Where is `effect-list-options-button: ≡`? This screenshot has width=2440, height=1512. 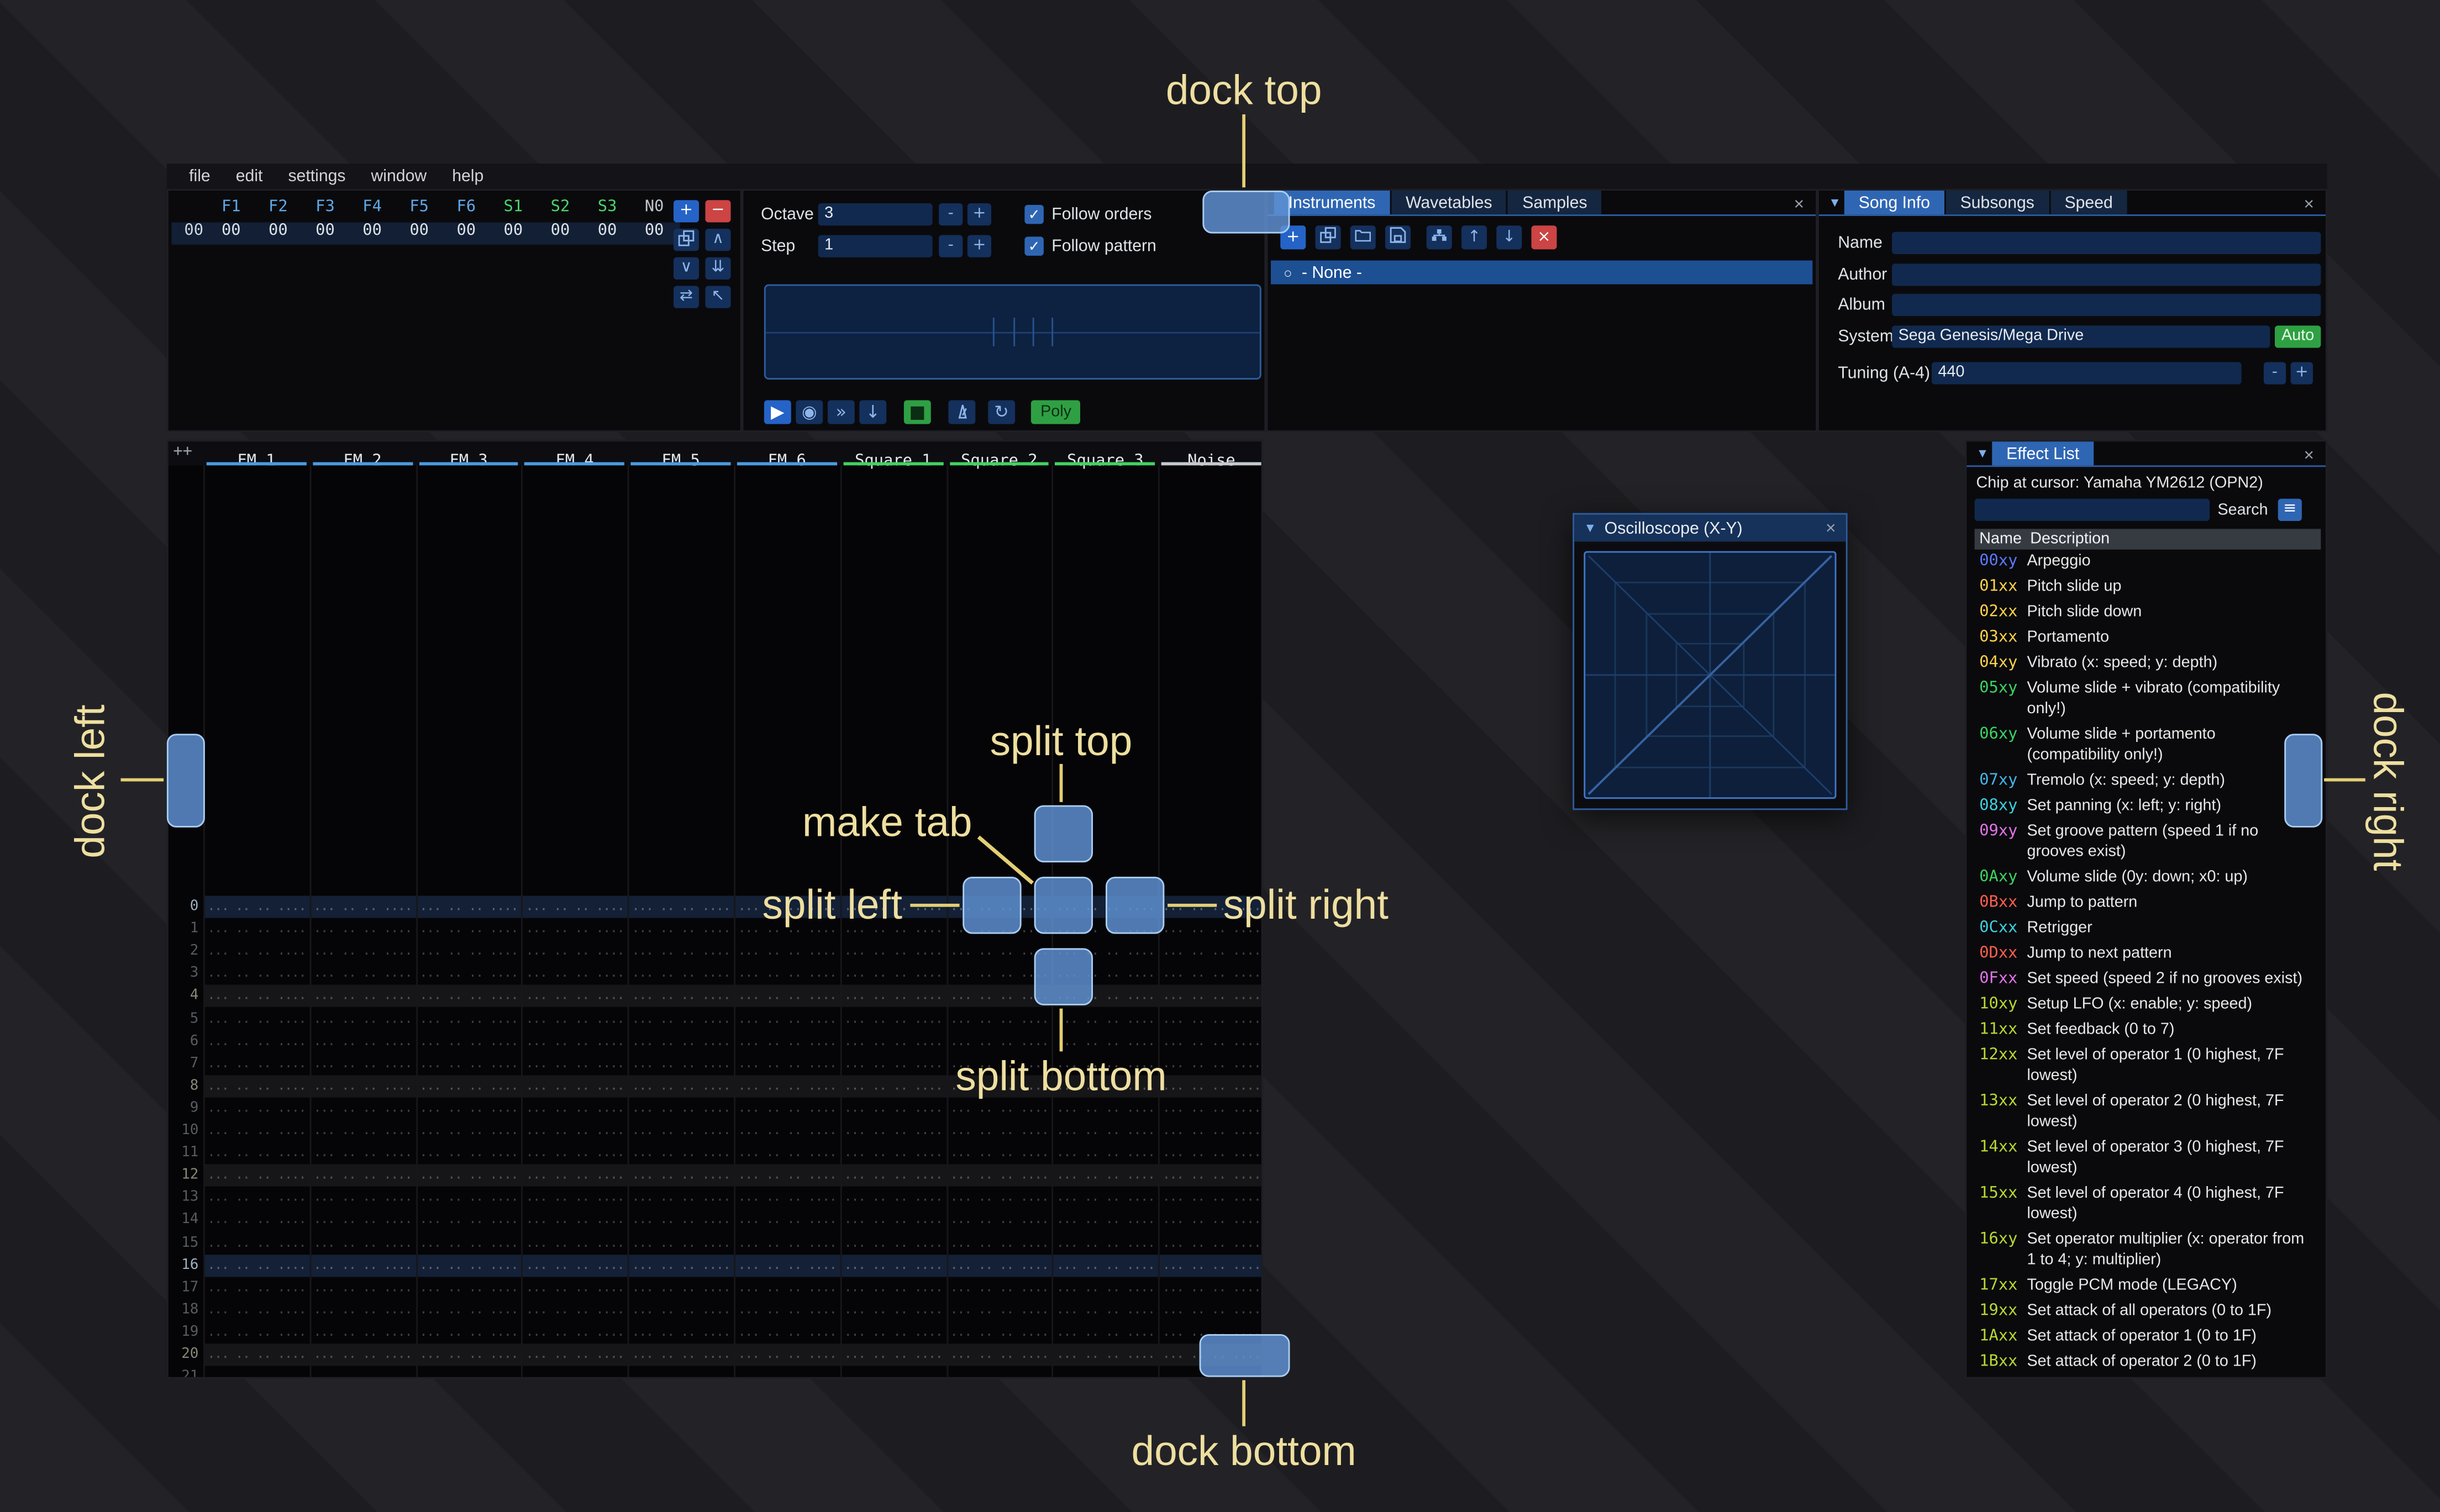
effect-list-options-button: ≡ is located at coordinates (2290, 509).